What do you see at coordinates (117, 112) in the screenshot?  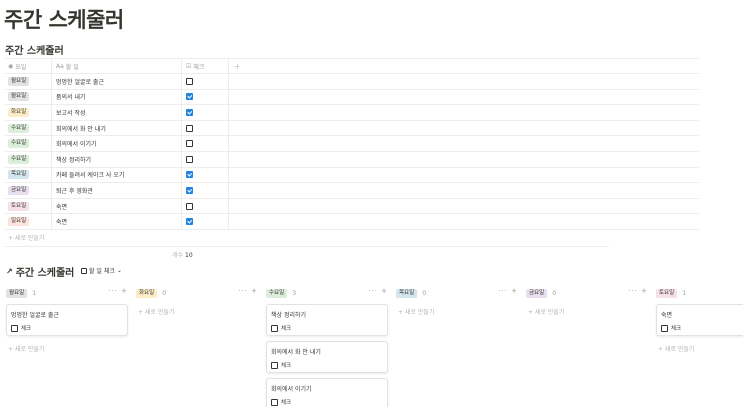 I see `task-cell: 보고서 작성` at bounding box center [117, 112].